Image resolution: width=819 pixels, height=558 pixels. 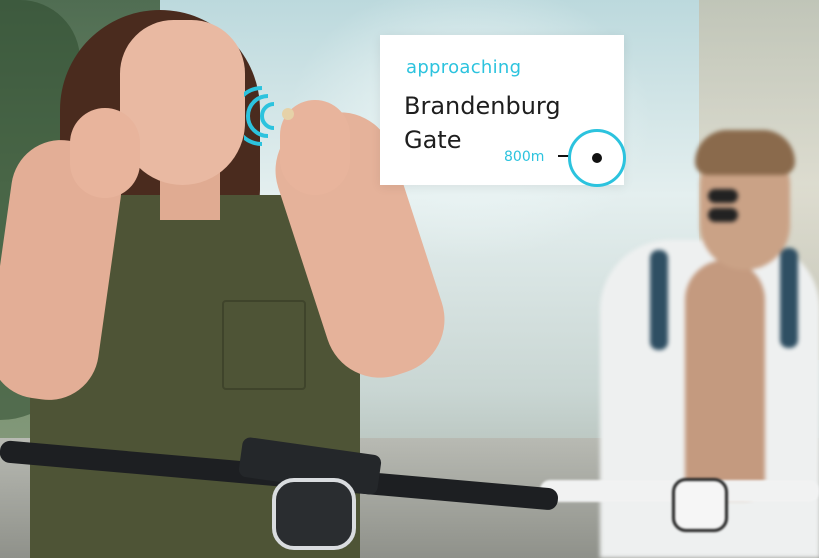 I want to click on title-line-1: Brandenburg, so click(x=482, y=106).